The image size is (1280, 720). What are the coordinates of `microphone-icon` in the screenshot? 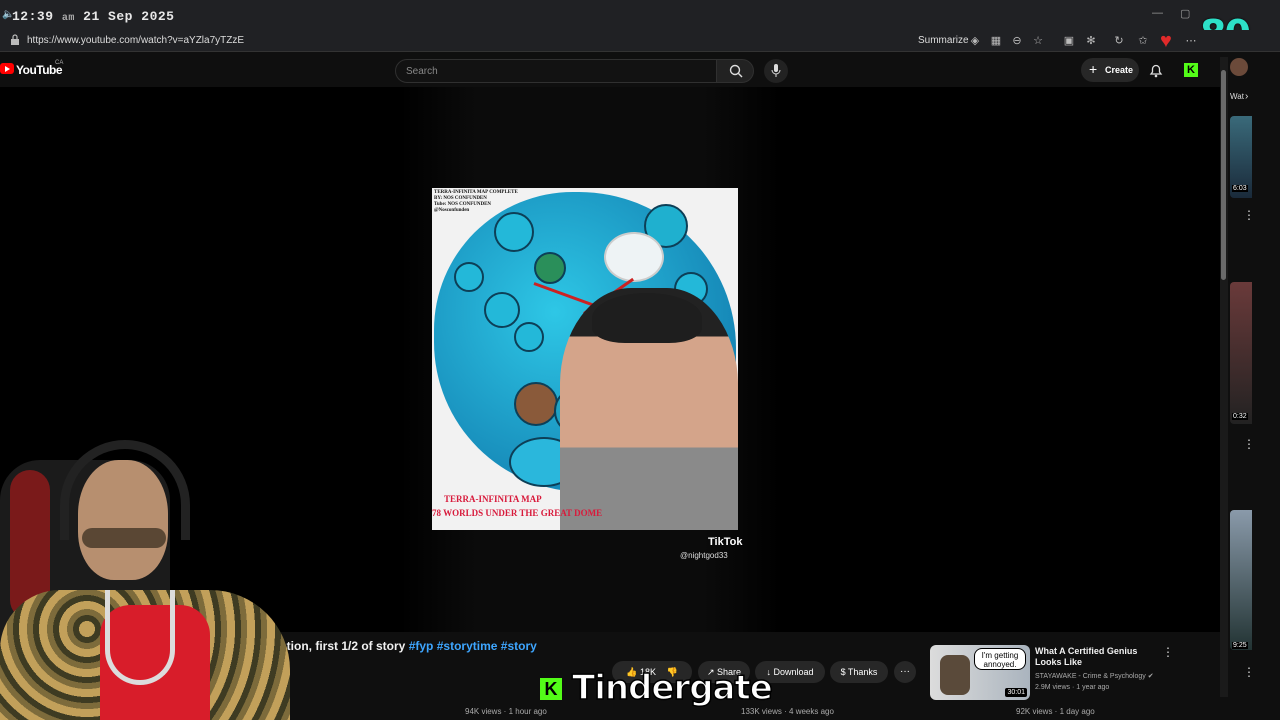 It's located at (776, 70).